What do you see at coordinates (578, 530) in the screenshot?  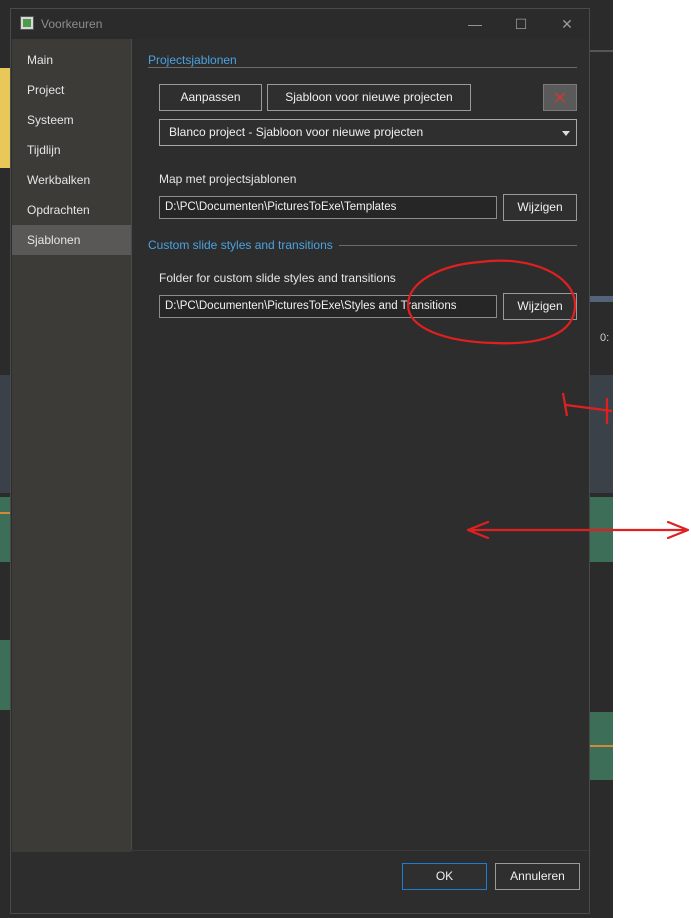 I see `annotation-double-arrow` at bounding box center [578, 530].